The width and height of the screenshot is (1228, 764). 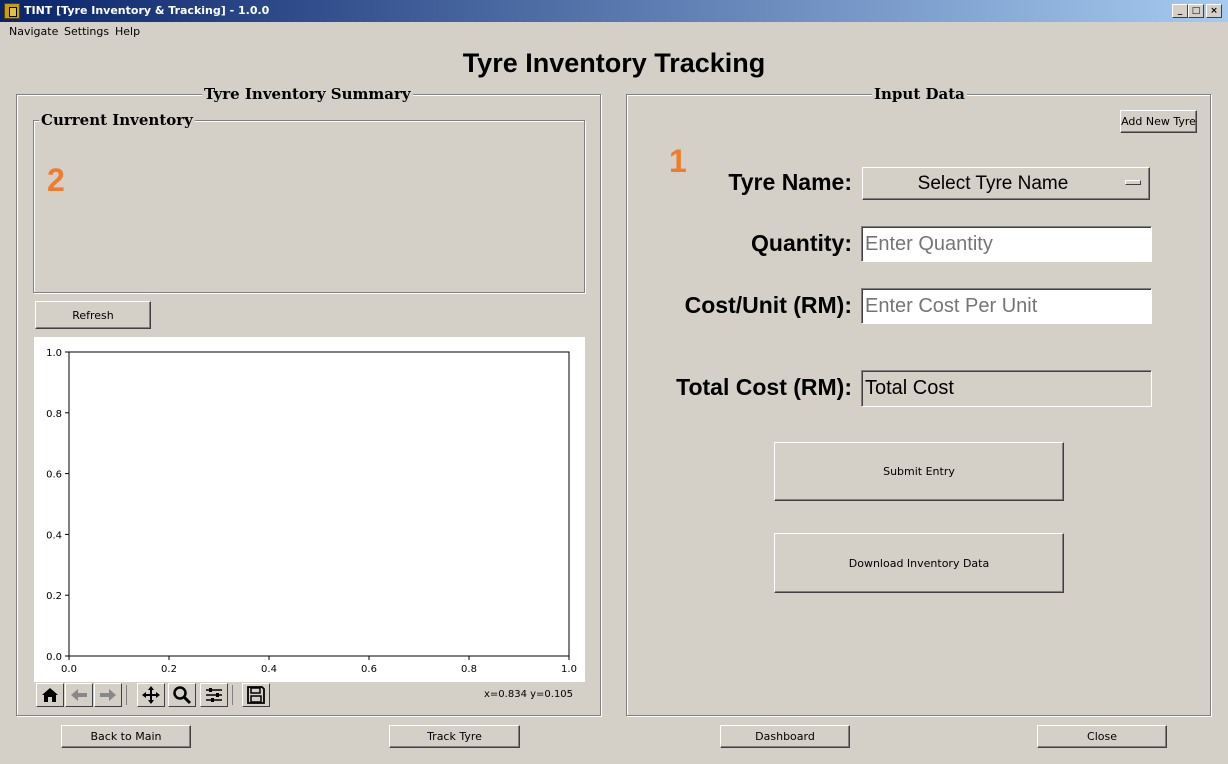 What do you see at coordinates (12, 11) in the screenshot?
I see `app-icon` at bounding box center [12, 11].